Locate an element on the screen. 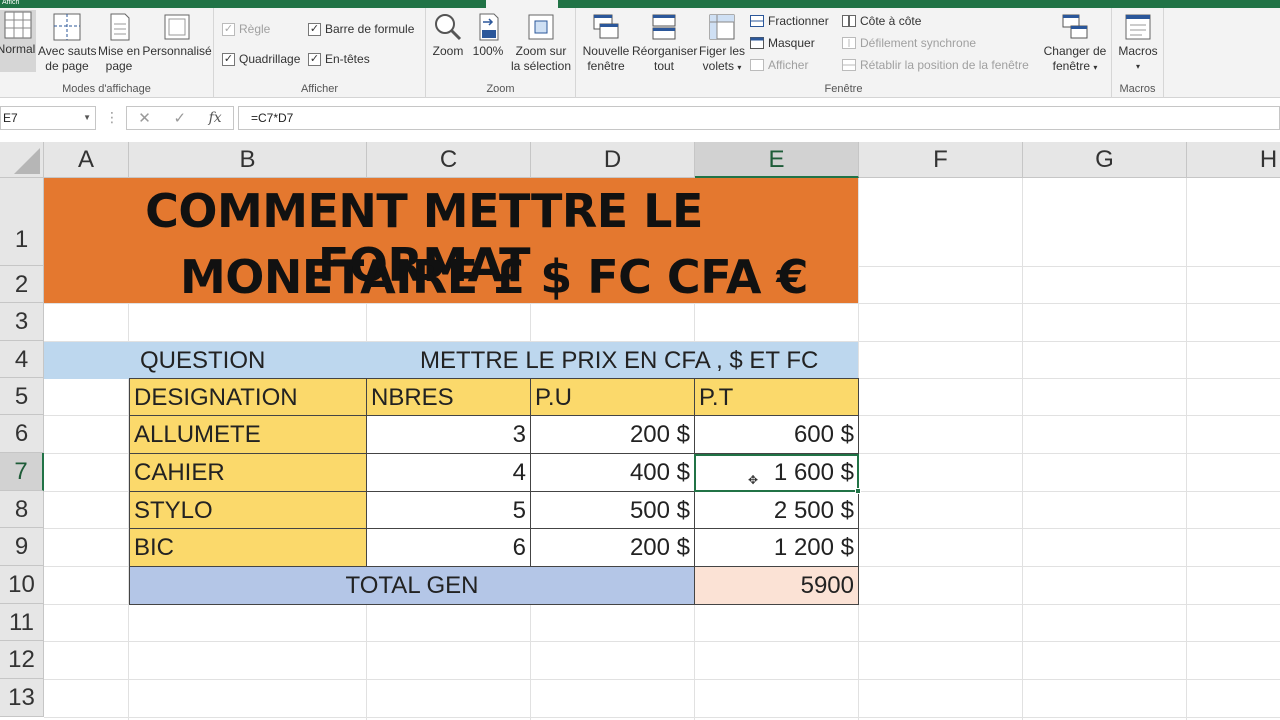 The width and height of the screenshot is (1280, 720). row-header-7: 7 is located at coordinates (22, 472).